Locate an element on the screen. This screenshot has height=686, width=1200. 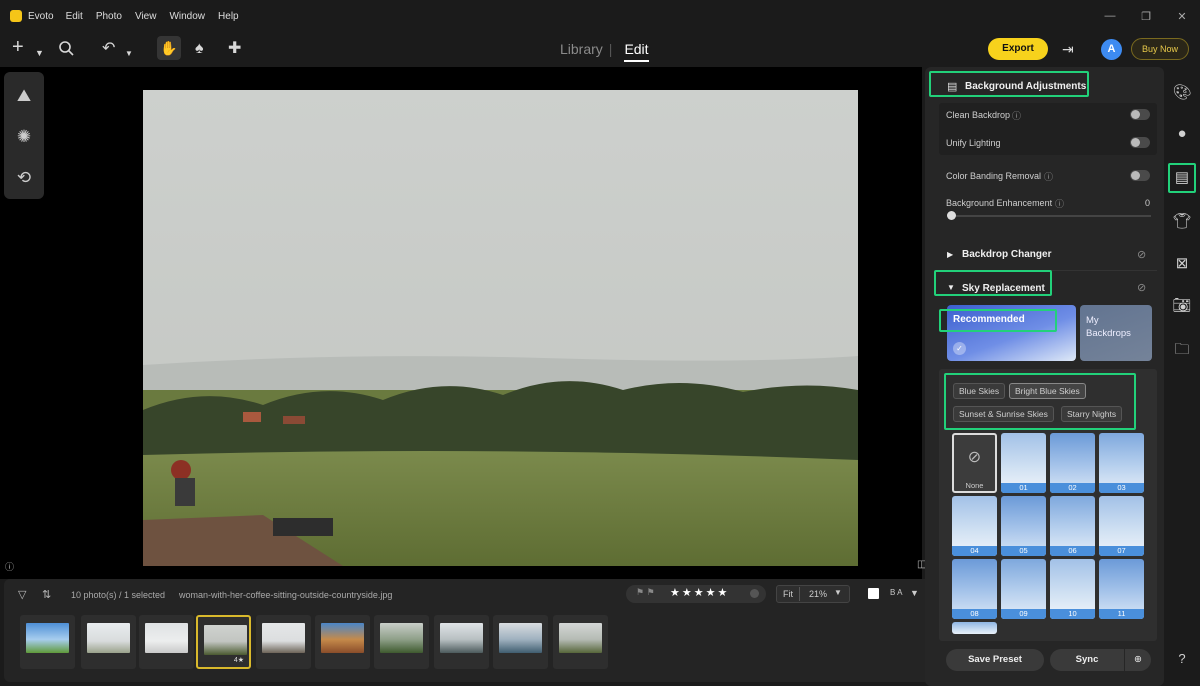
crop-icon: ⊠ is located at coordinates (1182, 263).